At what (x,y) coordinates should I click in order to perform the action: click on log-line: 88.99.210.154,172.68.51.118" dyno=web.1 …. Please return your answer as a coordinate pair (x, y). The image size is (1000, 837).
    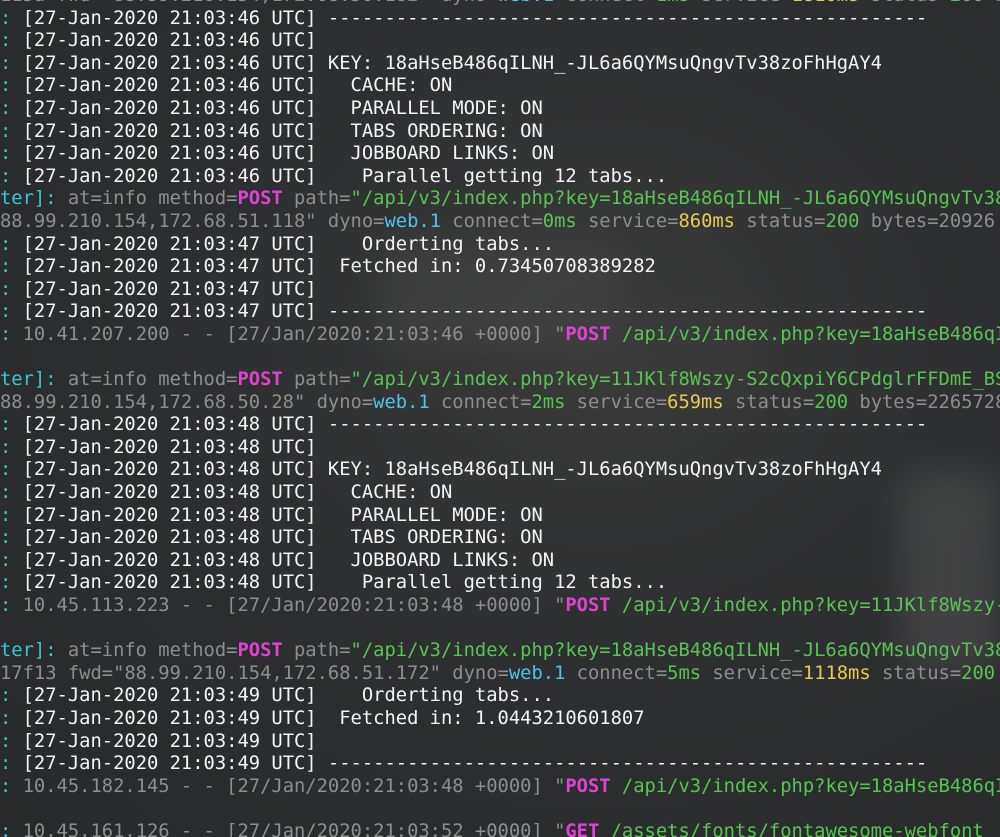
    Looking at the image, I should click on (500, 222).